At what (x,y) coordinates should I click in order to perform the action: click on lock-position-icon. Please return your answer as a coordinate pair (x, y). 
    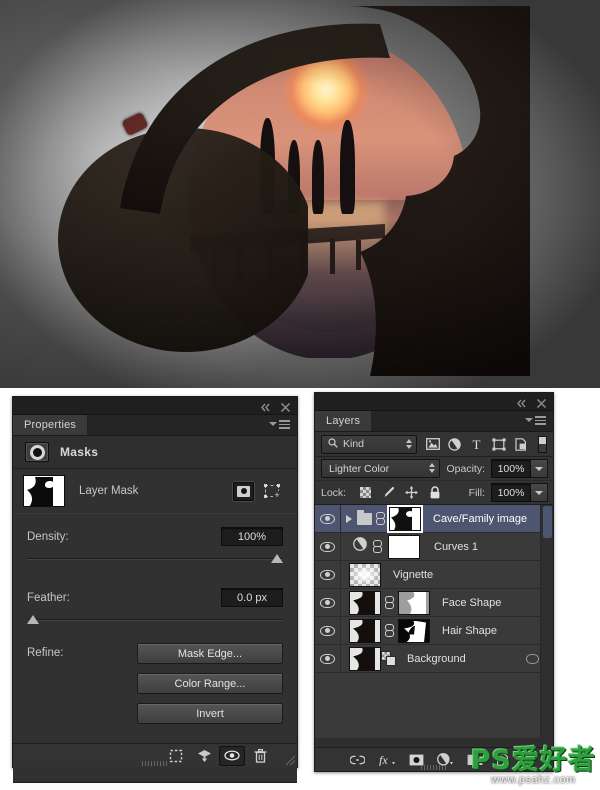
    Looking at the image, I should click on (412, 492).